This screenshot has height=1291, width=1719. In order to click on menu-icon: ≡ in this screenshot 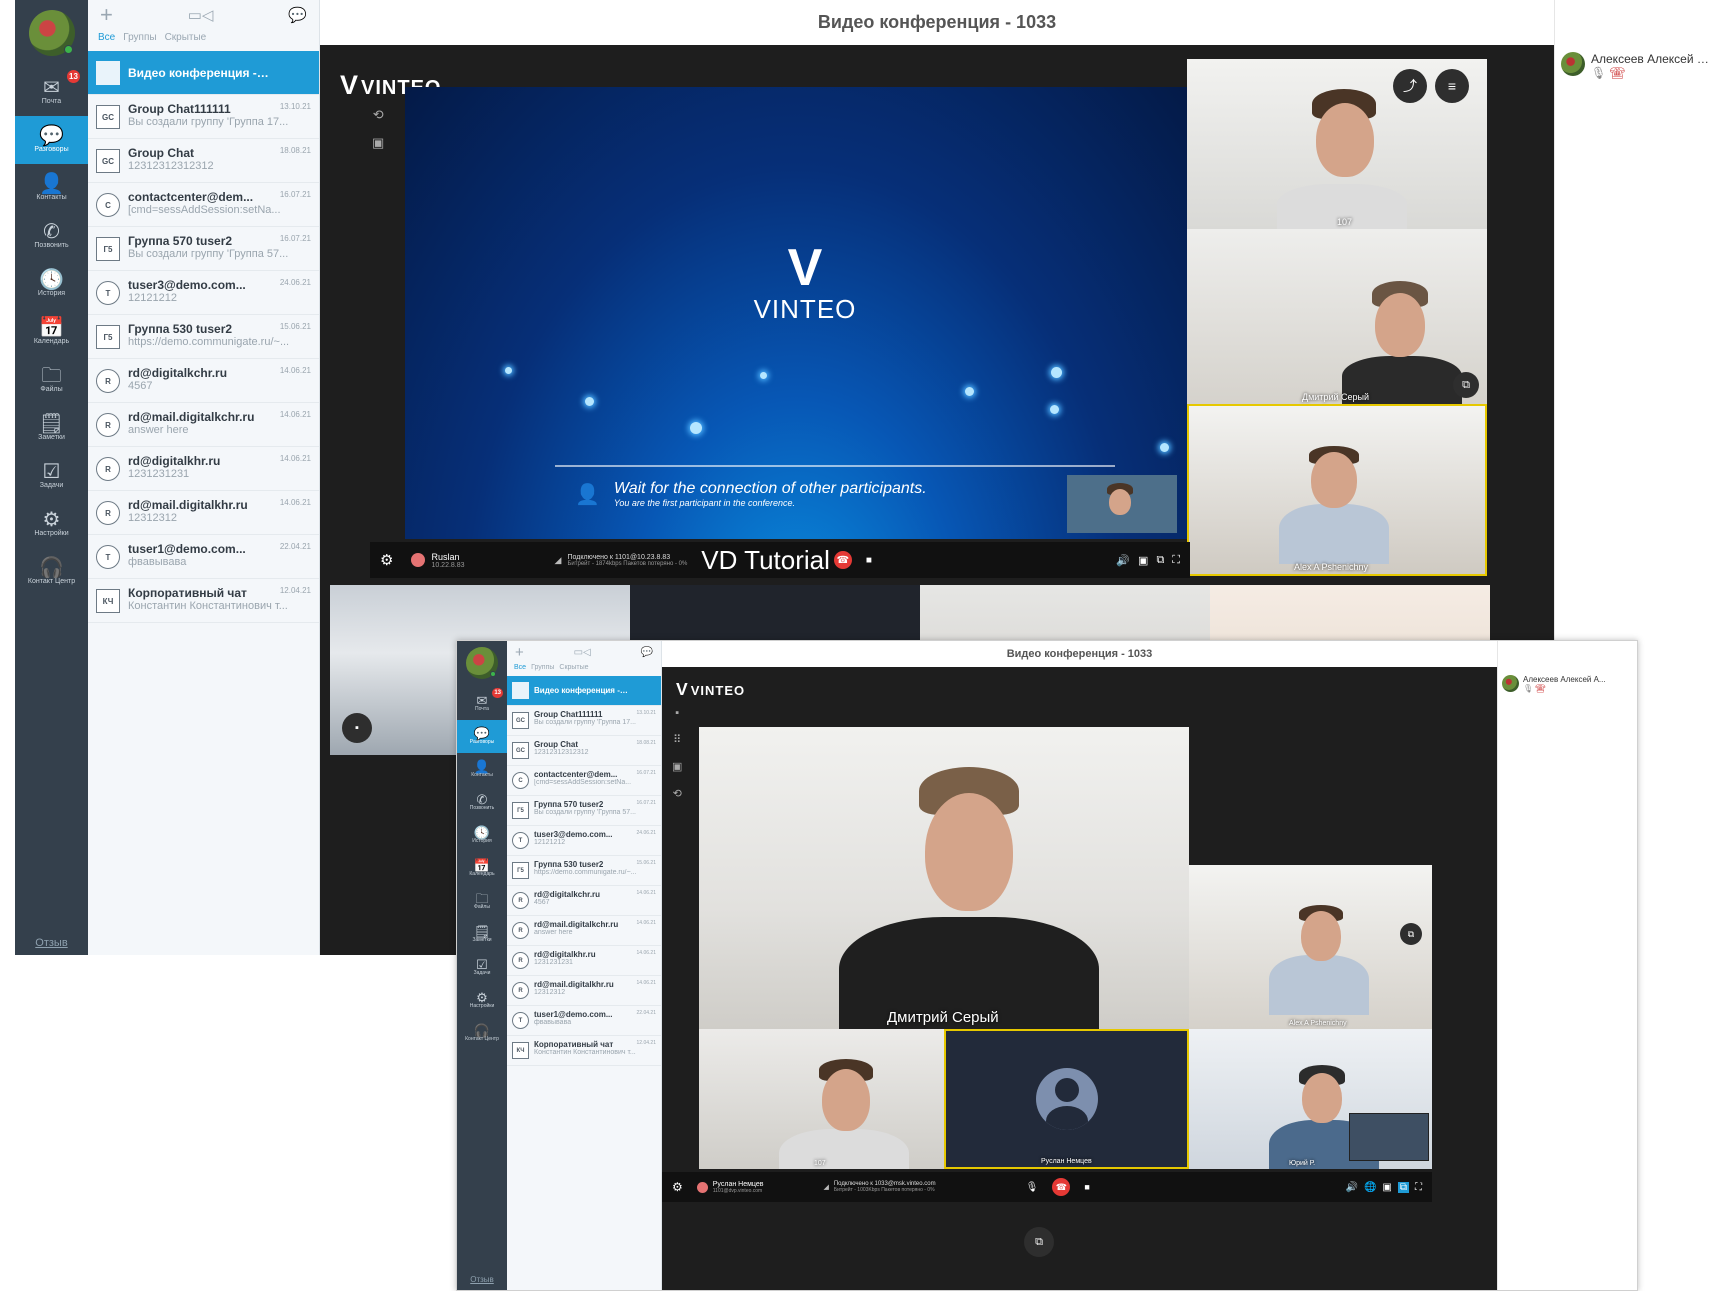, I will do `click(1452, 86)`.